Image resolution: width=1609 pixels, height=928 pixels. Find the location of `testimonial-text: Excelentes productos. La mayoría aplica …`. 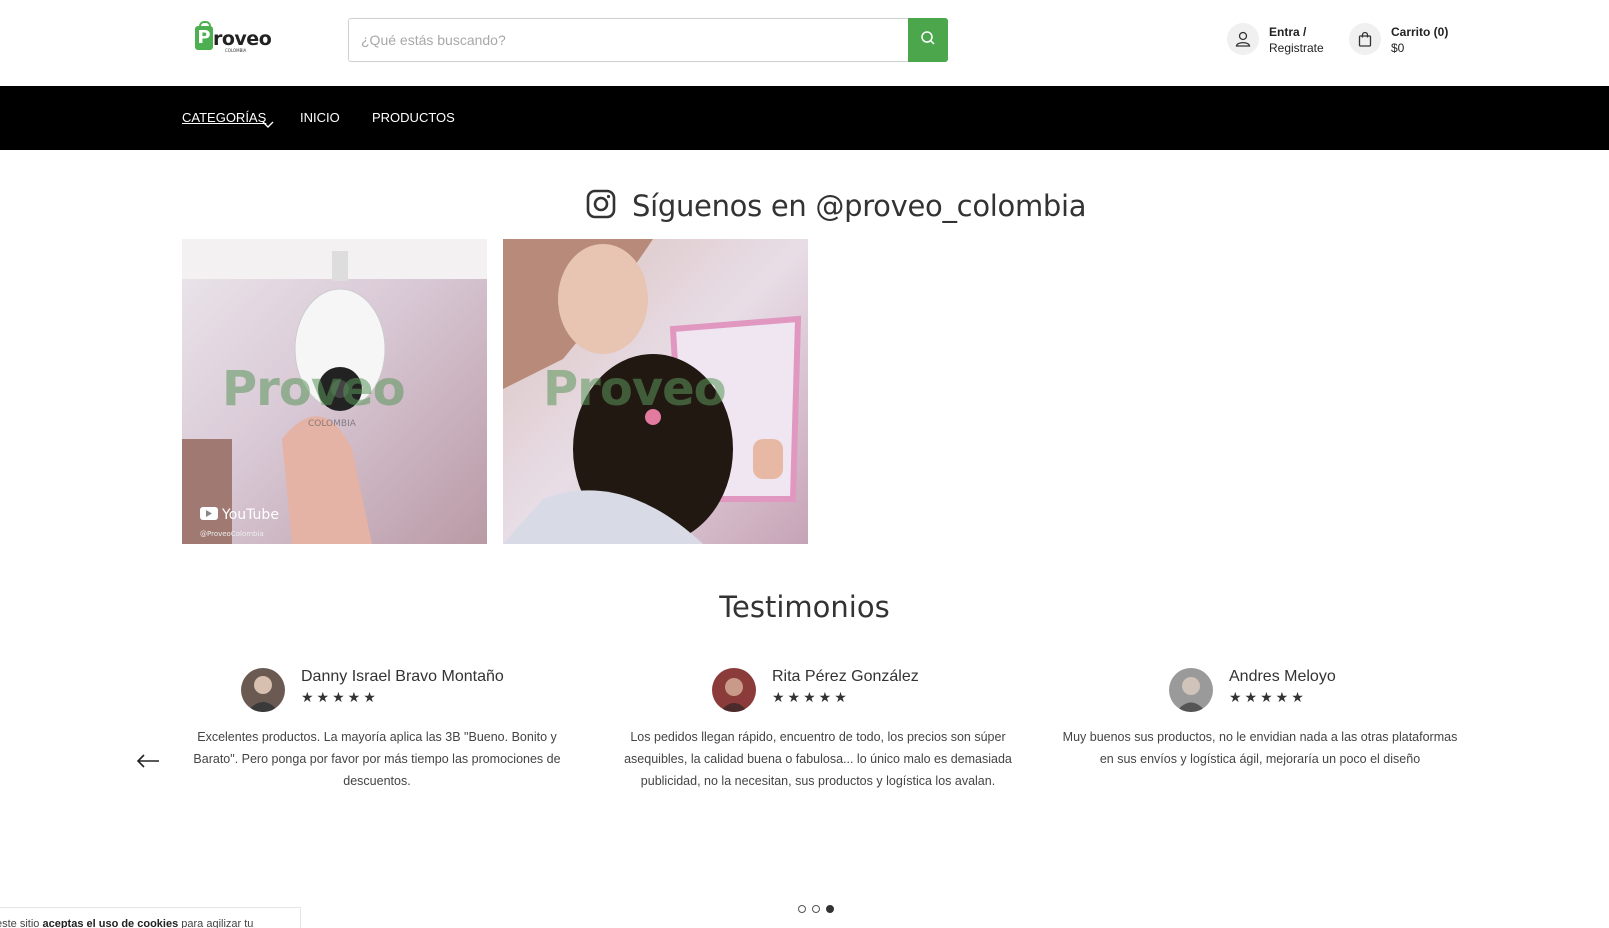

testimonial-text: Excelentes productos. La mayoría aplica … is located at coordinates (377, 759).